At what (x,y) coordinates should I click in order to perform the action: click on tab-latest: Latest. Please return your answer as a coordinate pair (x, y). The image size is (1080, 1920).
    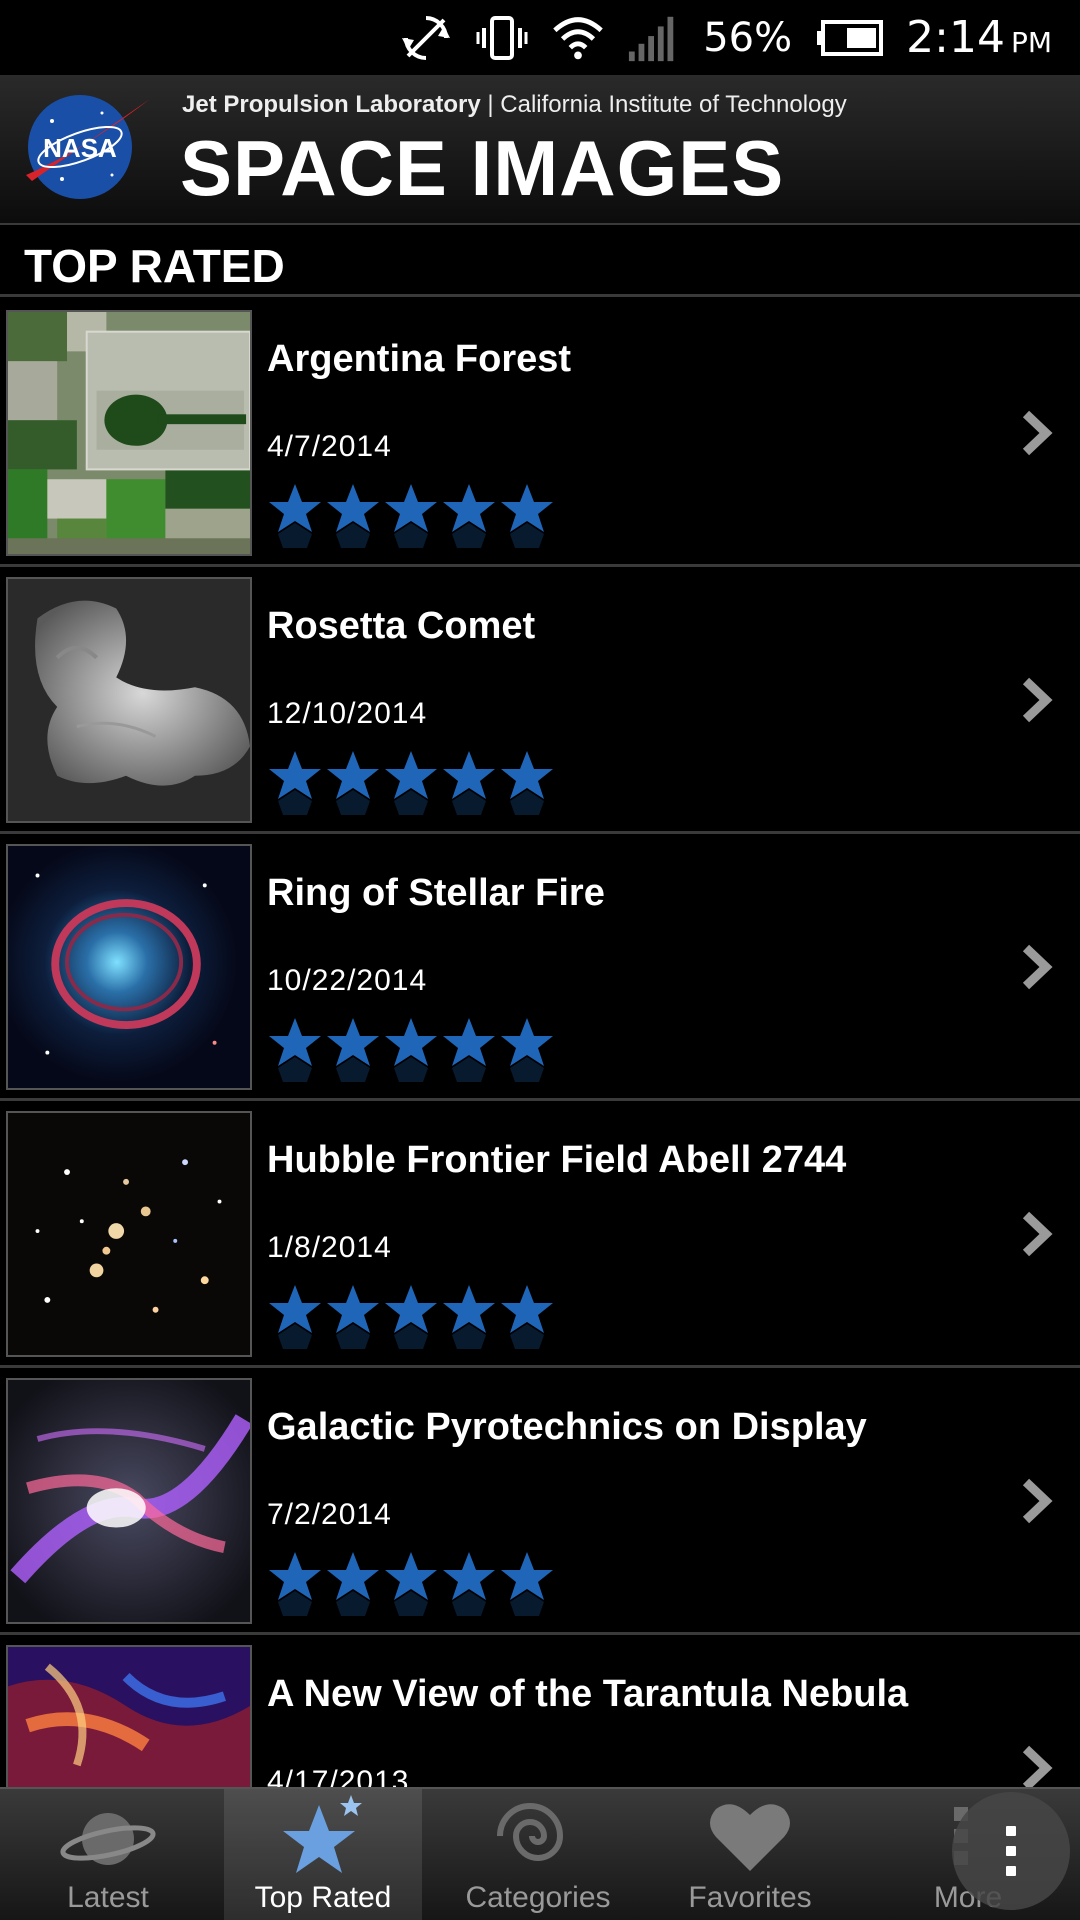
    Looking at the image, I should click on (108, 1854).